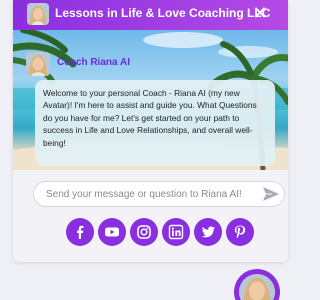  What do you see at coordinates (208, 232) in the screenshot?
I see `twitter-icon` at bounding box center [208, 232].